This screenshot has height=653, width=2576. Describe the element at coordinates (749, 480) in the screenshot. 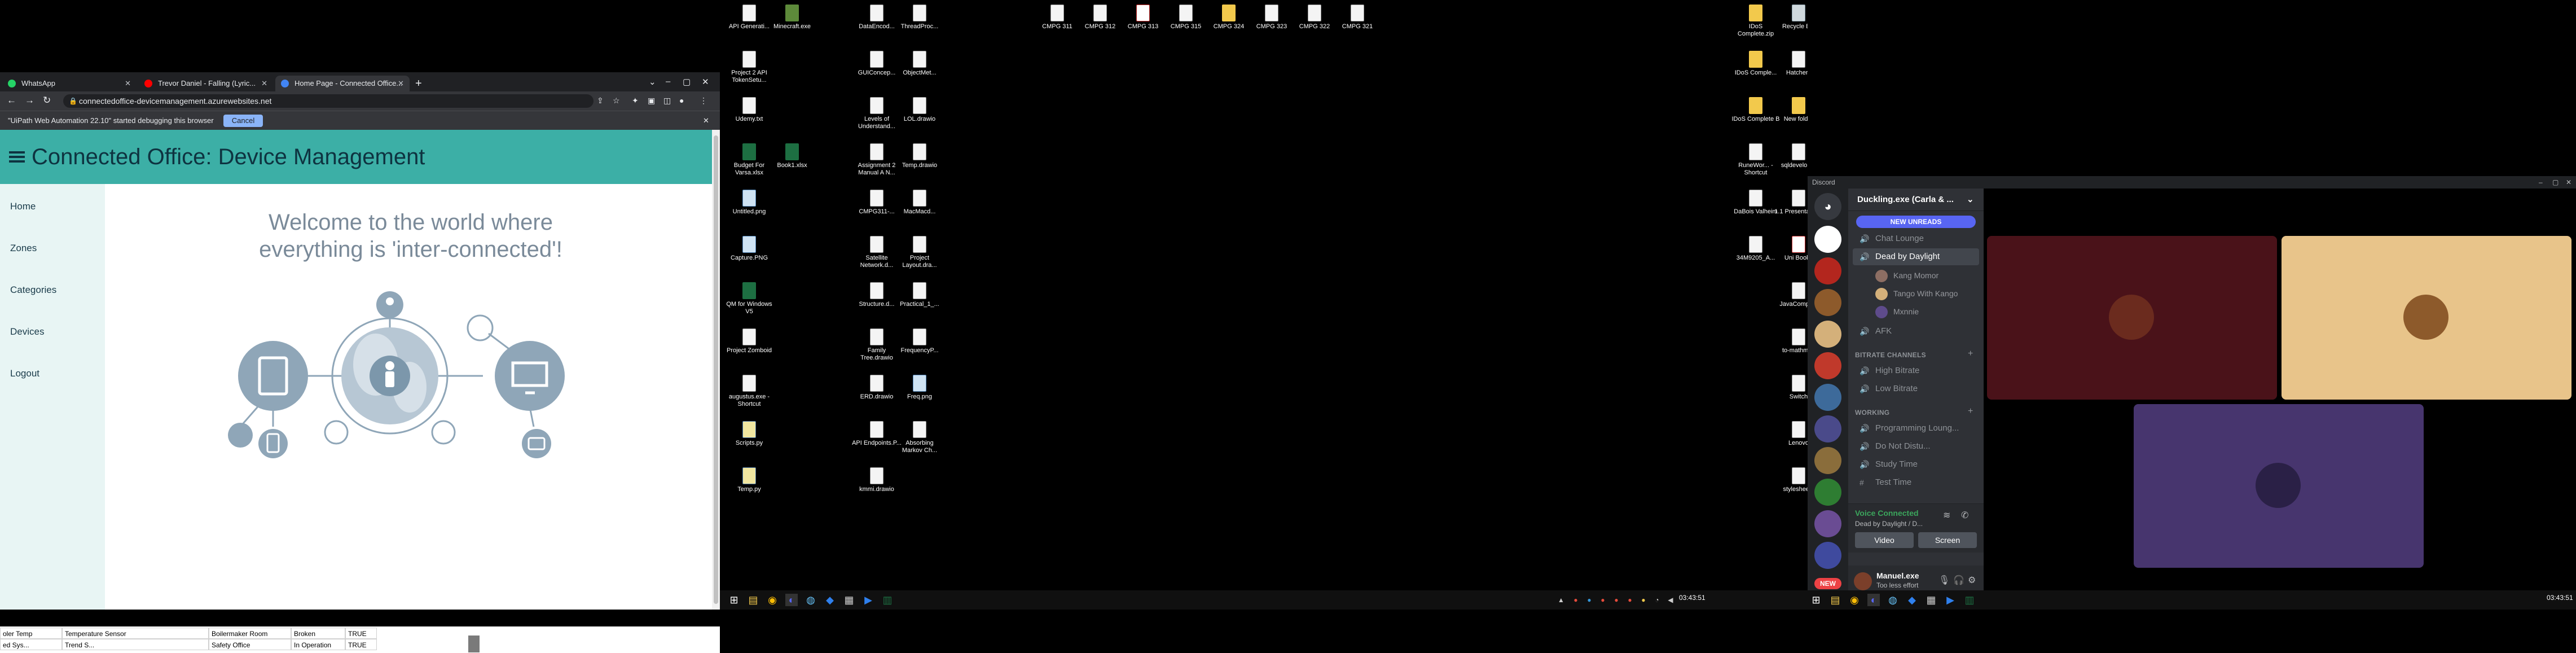

I see `desktop-icon: Temp.py` at that location.